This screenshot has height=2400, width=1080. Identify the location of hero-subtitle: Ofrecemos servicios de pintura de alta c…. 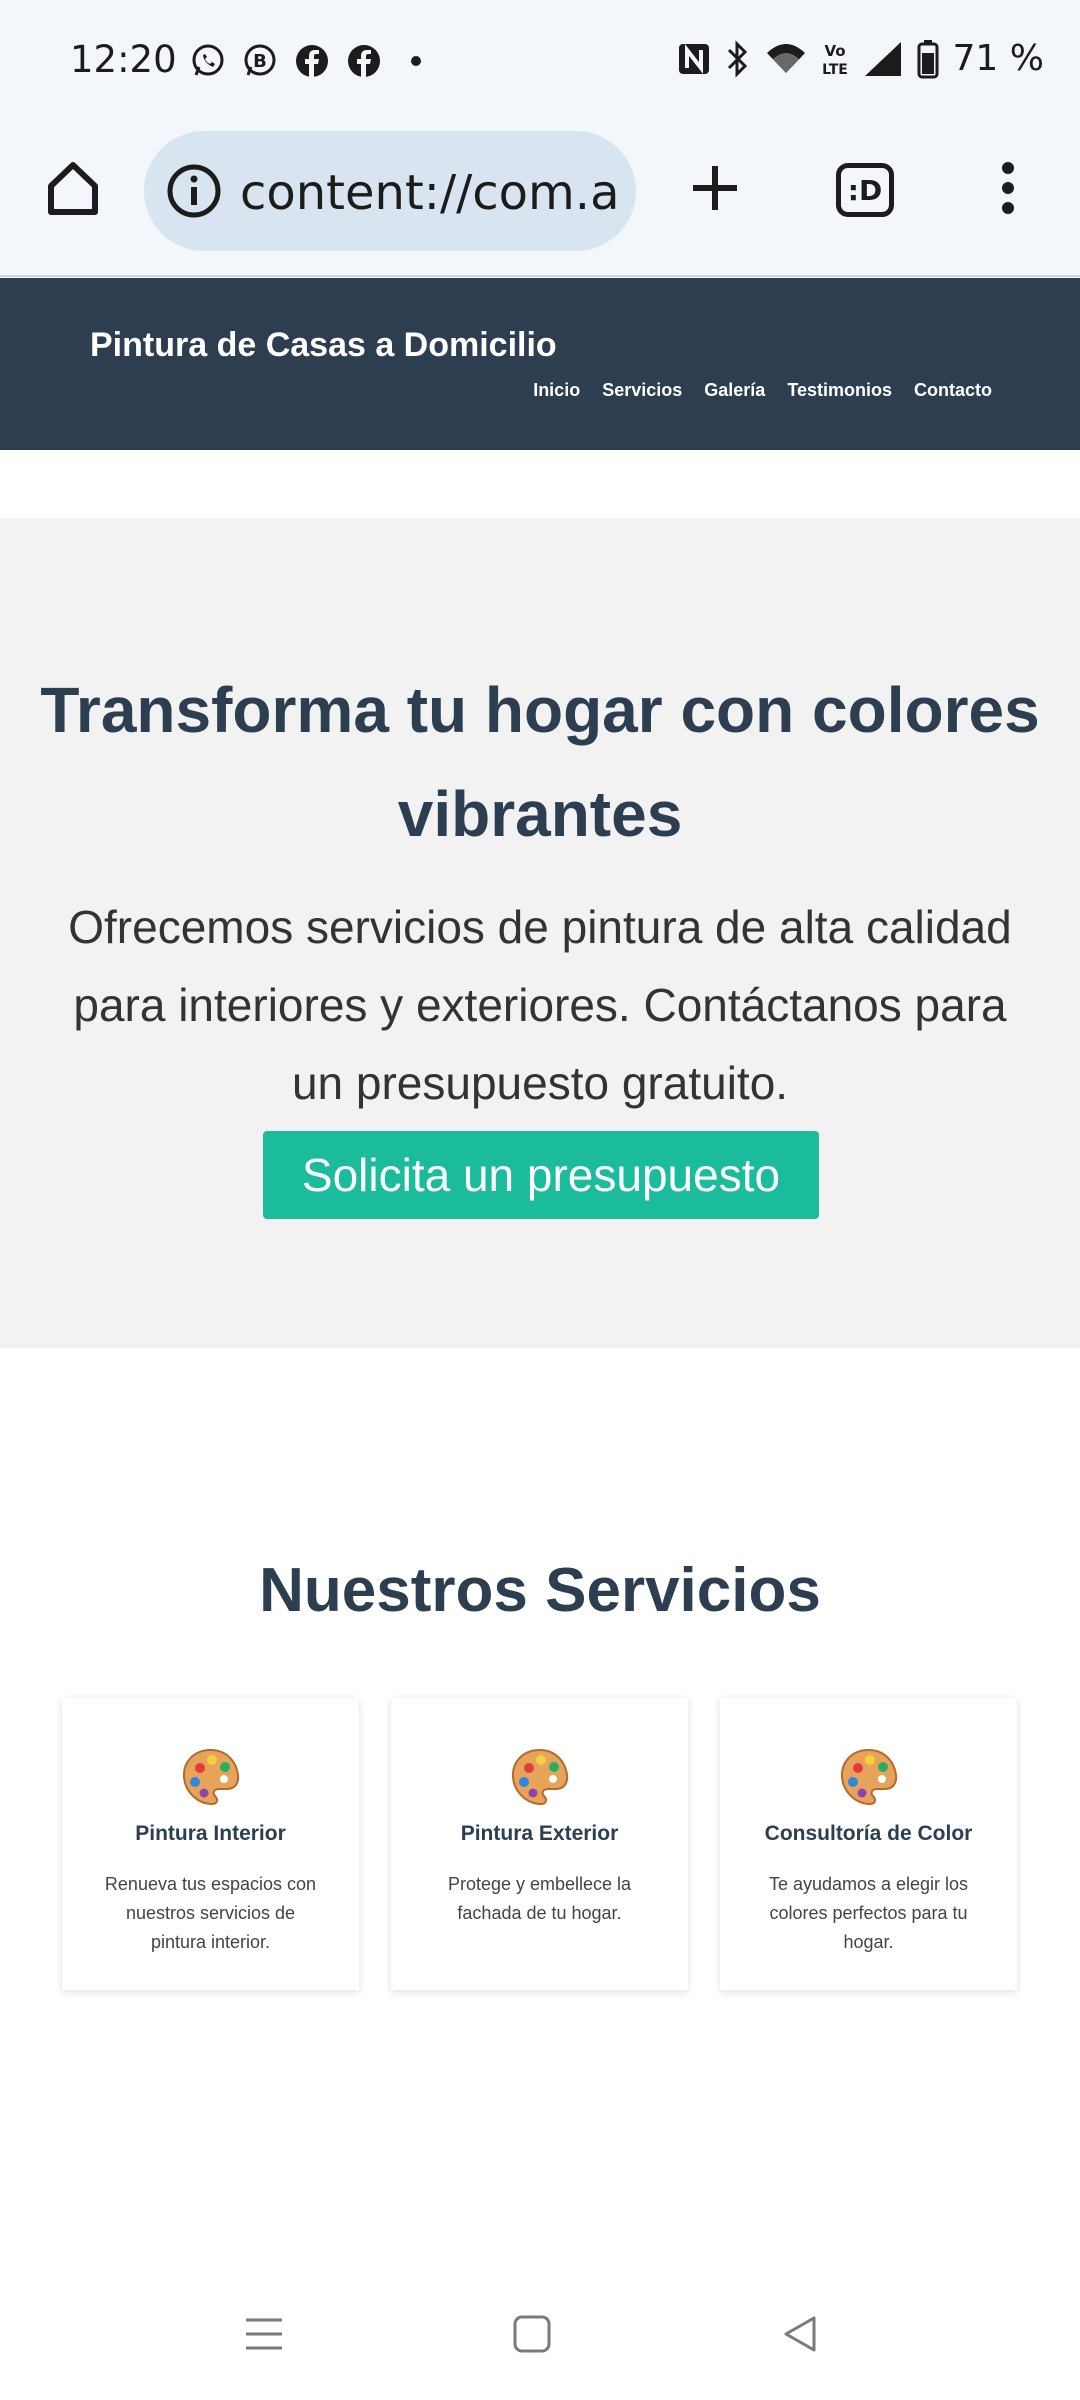
(540, 1005).